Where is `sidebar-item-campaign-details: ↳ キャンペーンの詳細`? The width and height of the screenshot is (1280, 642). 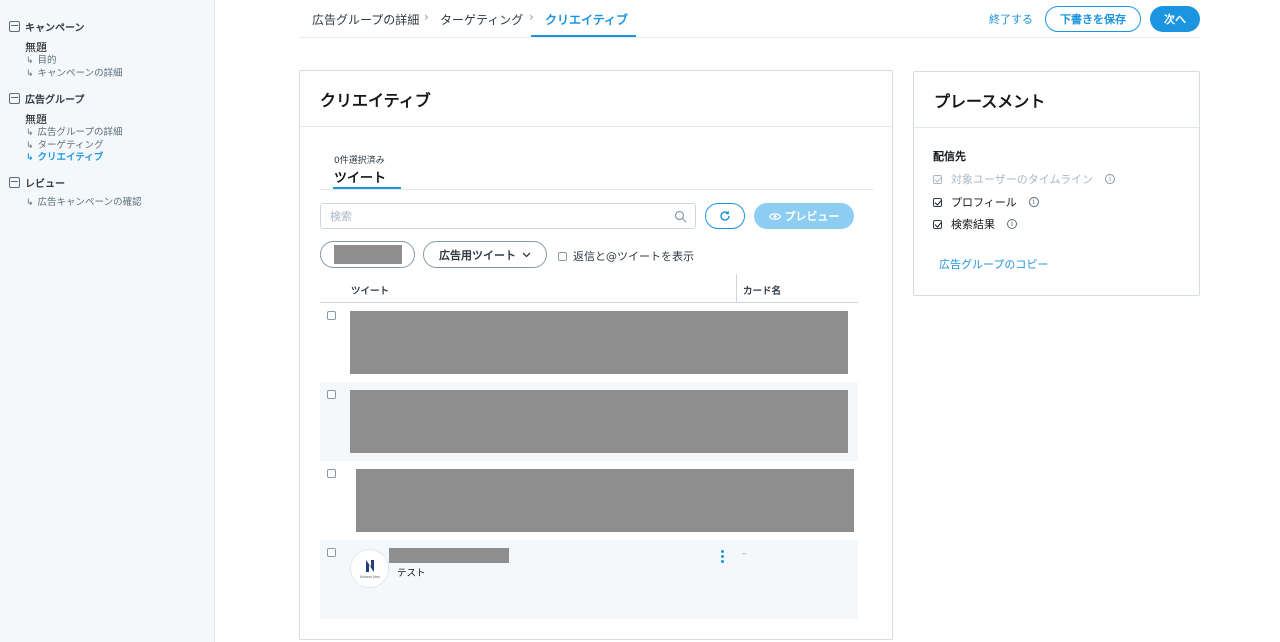 sidebar-item-campaign-details: ↳ キャンペーンの詳細 is located at coordinates (107, 74).